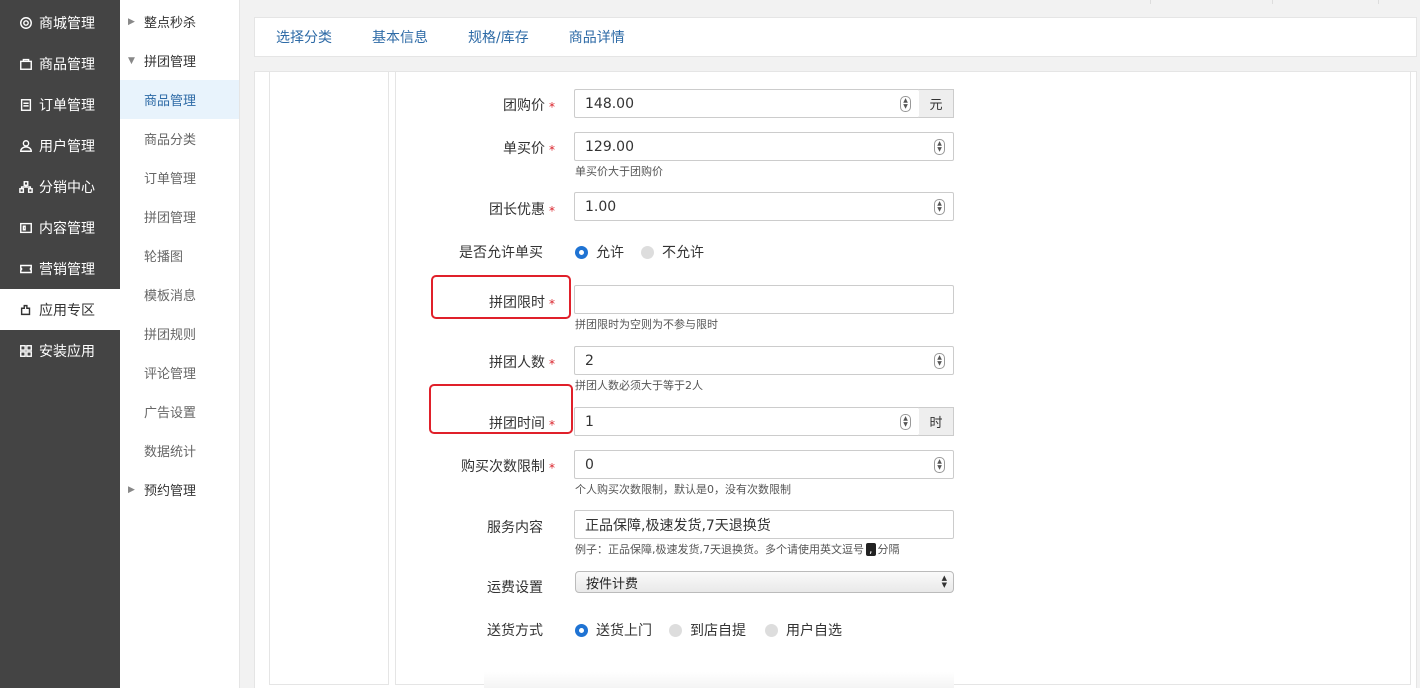 The height and width of the screenshot is (688, 1420). Describe the element at coordinates (498, 37) in the screenshot. I see `tab-spec-stock: 规格/库存` at that location.